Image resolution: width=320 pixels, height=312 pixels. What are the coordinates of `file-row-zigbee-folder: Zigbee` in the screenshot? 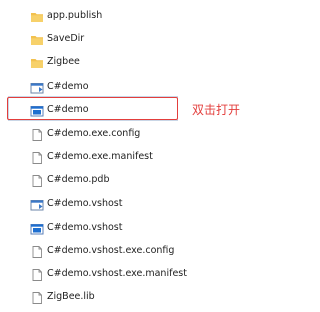 It's located at (120, 62).